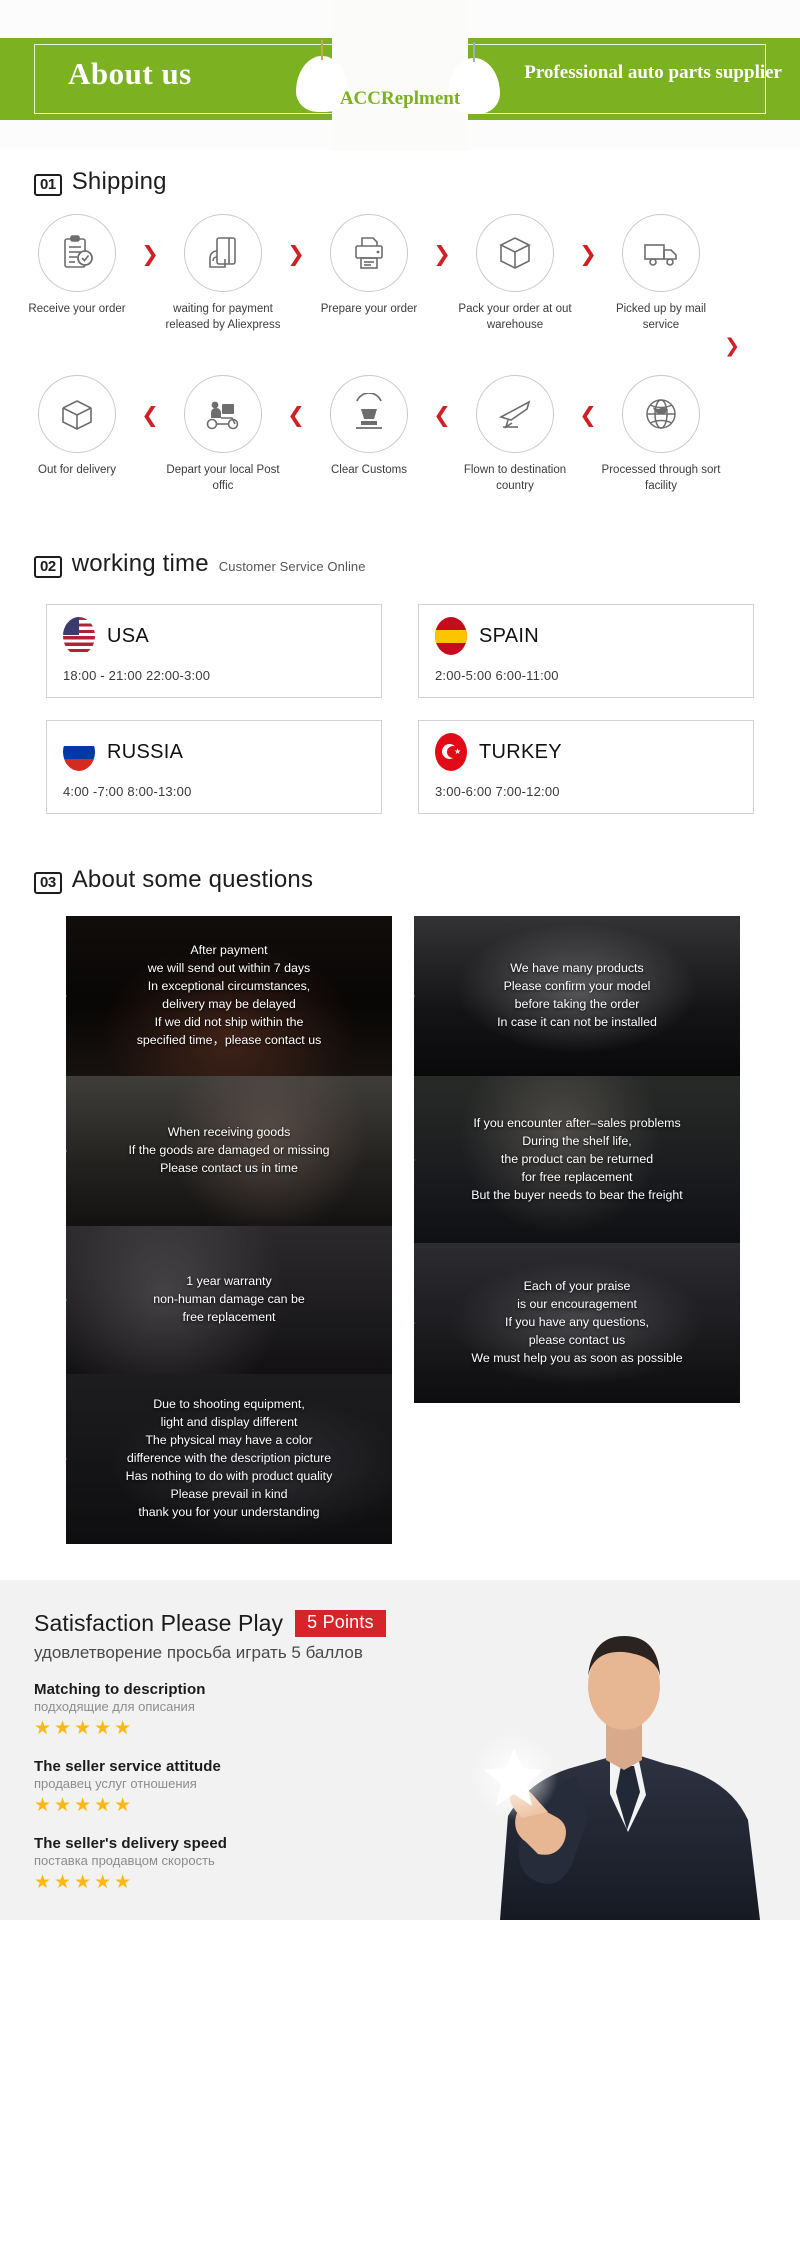 The width and height of the screenshot is (800, 2244). Describe the element at coordinates (661, 478) in the screenshot. I see `step-label: Processed through sort facility` at that location.